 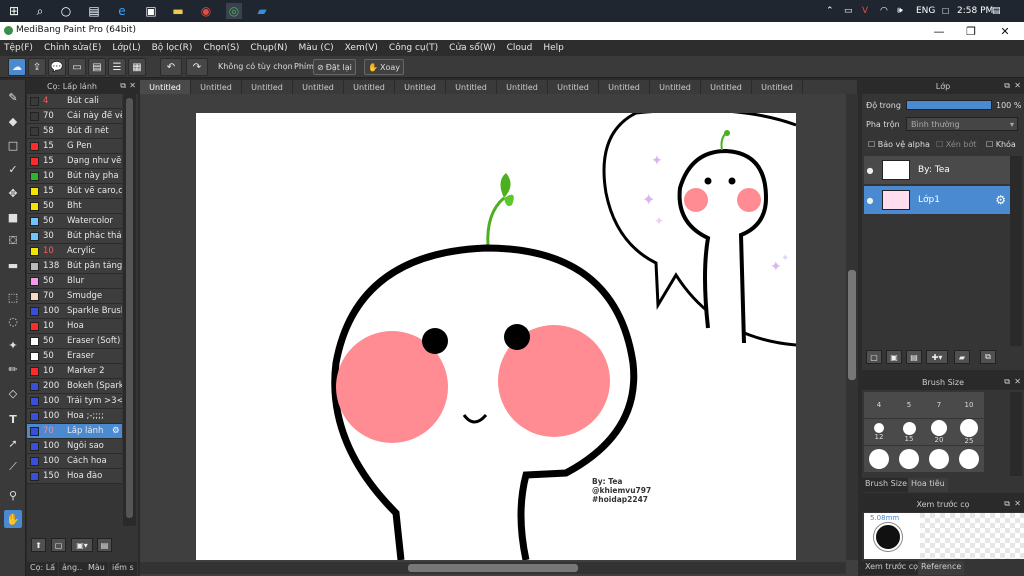 I want to click on ime-icon: ☐, so click(x=945, y=11).